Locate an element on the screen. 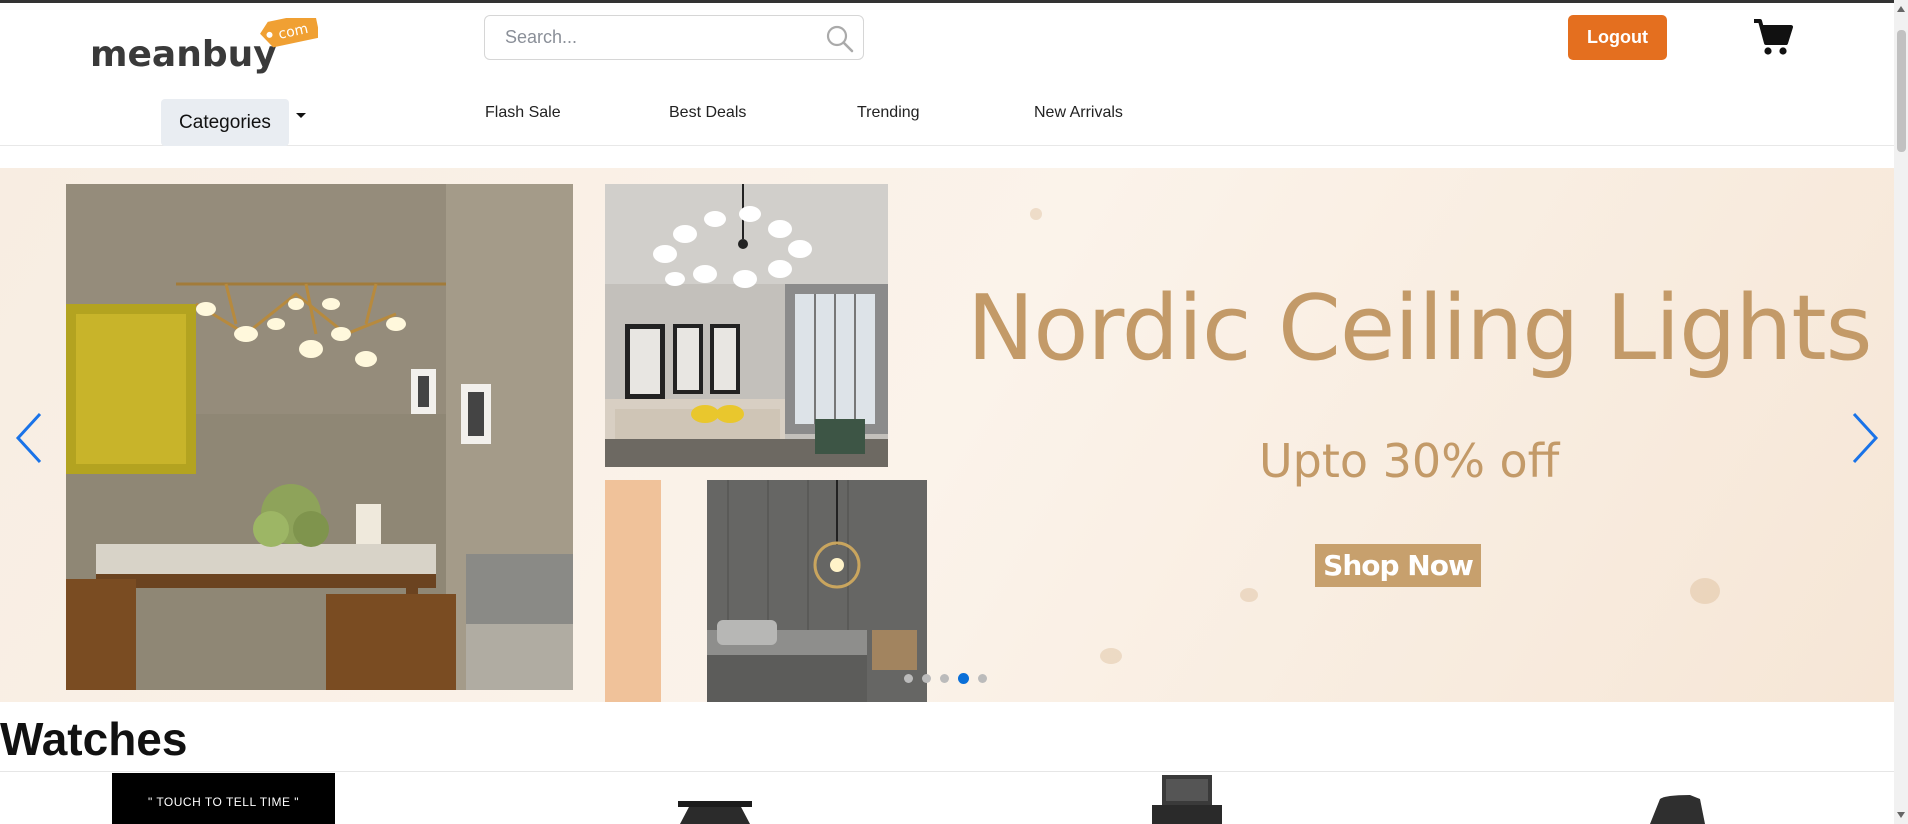 This screenshot has width=1908, height=824. caret-down-icon is located at coordinates (301, 115).